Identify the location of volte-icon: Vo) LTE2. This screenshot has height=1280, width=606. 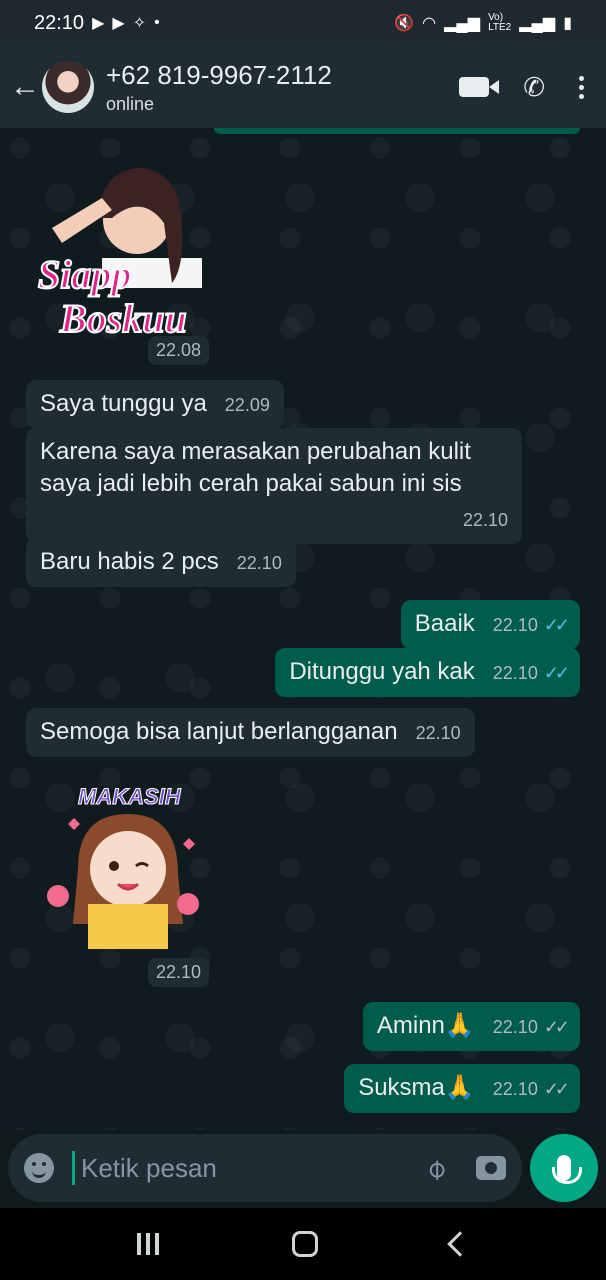
(500, 22).